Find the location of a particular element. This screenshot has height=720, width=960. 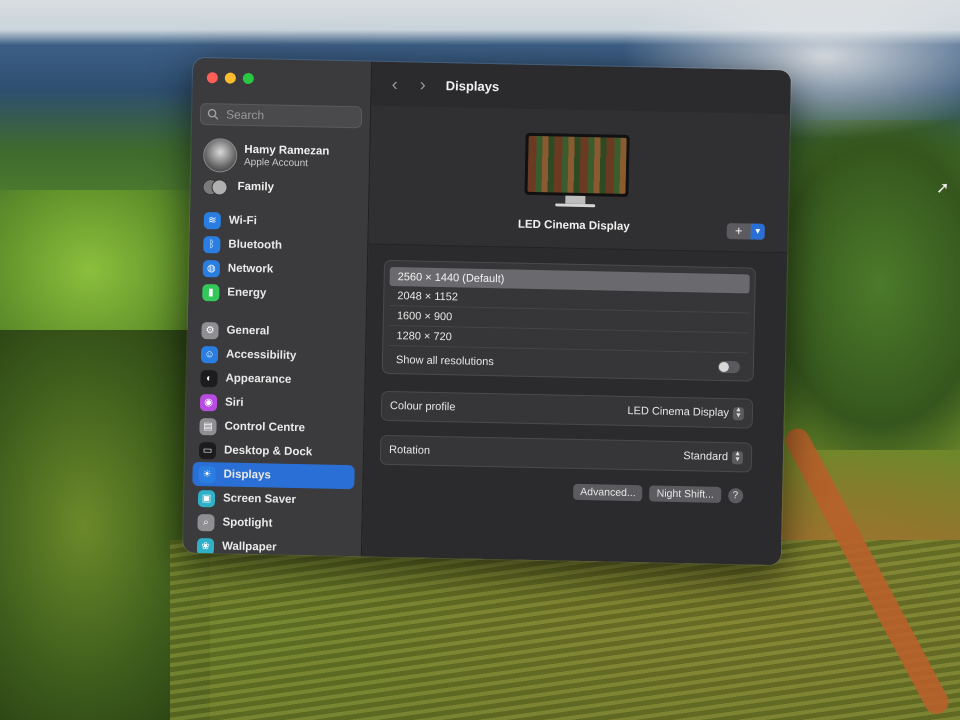

sidebar-item-label: Spotlight is located at coordinates (247, 523).